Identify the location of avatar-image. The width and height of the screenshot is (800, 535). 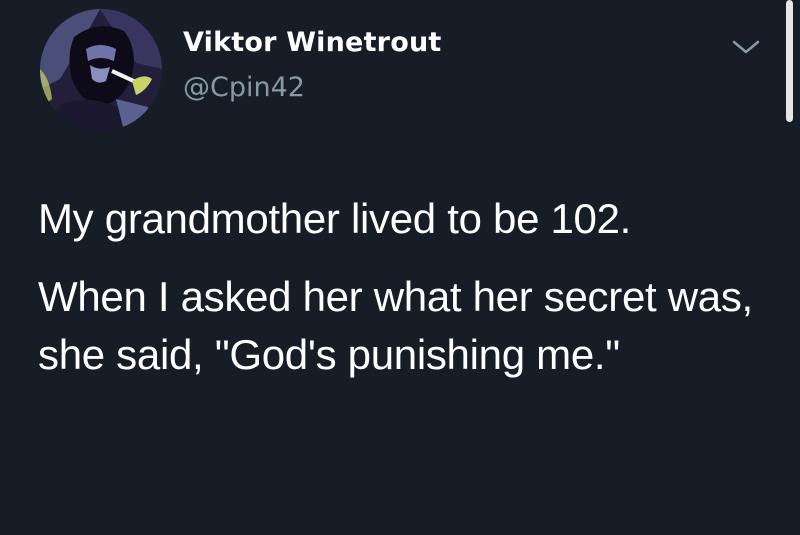
(101, 70).